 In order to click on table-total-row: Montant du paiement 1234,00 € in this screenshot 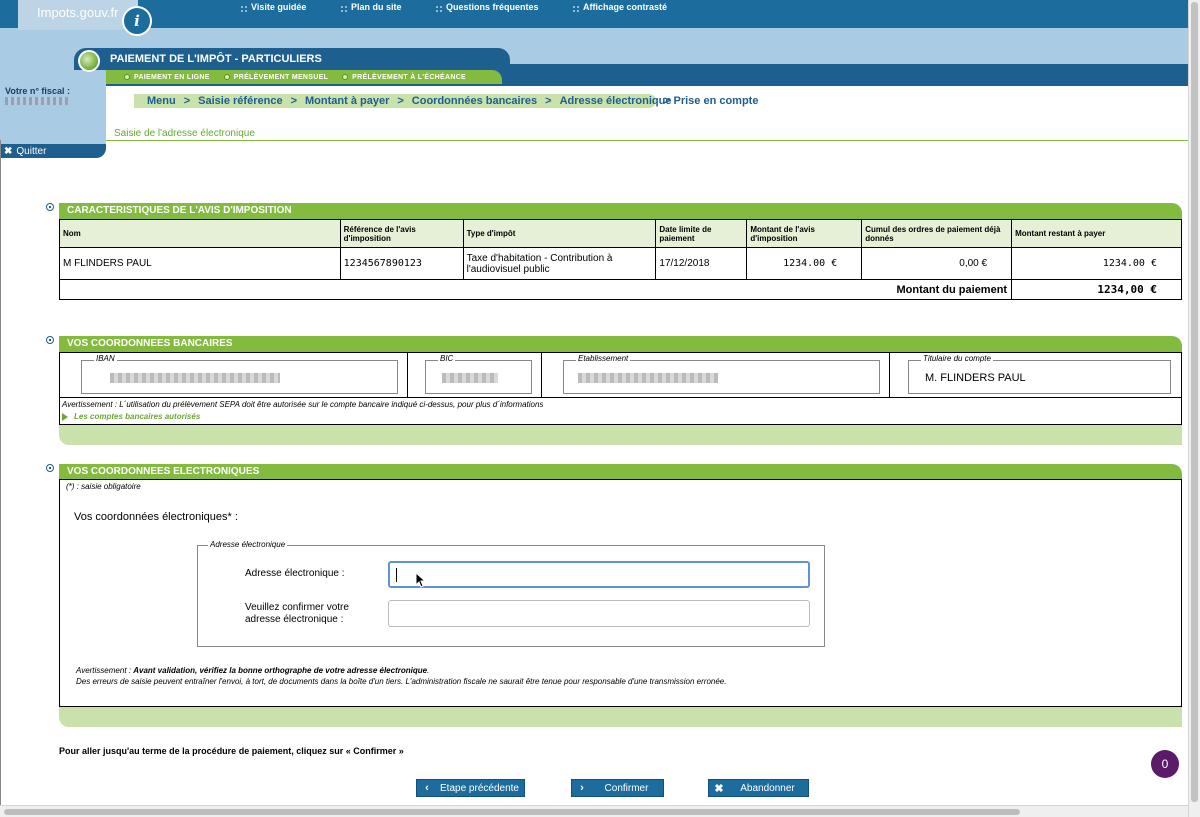, I will do `click(620, 289)`.